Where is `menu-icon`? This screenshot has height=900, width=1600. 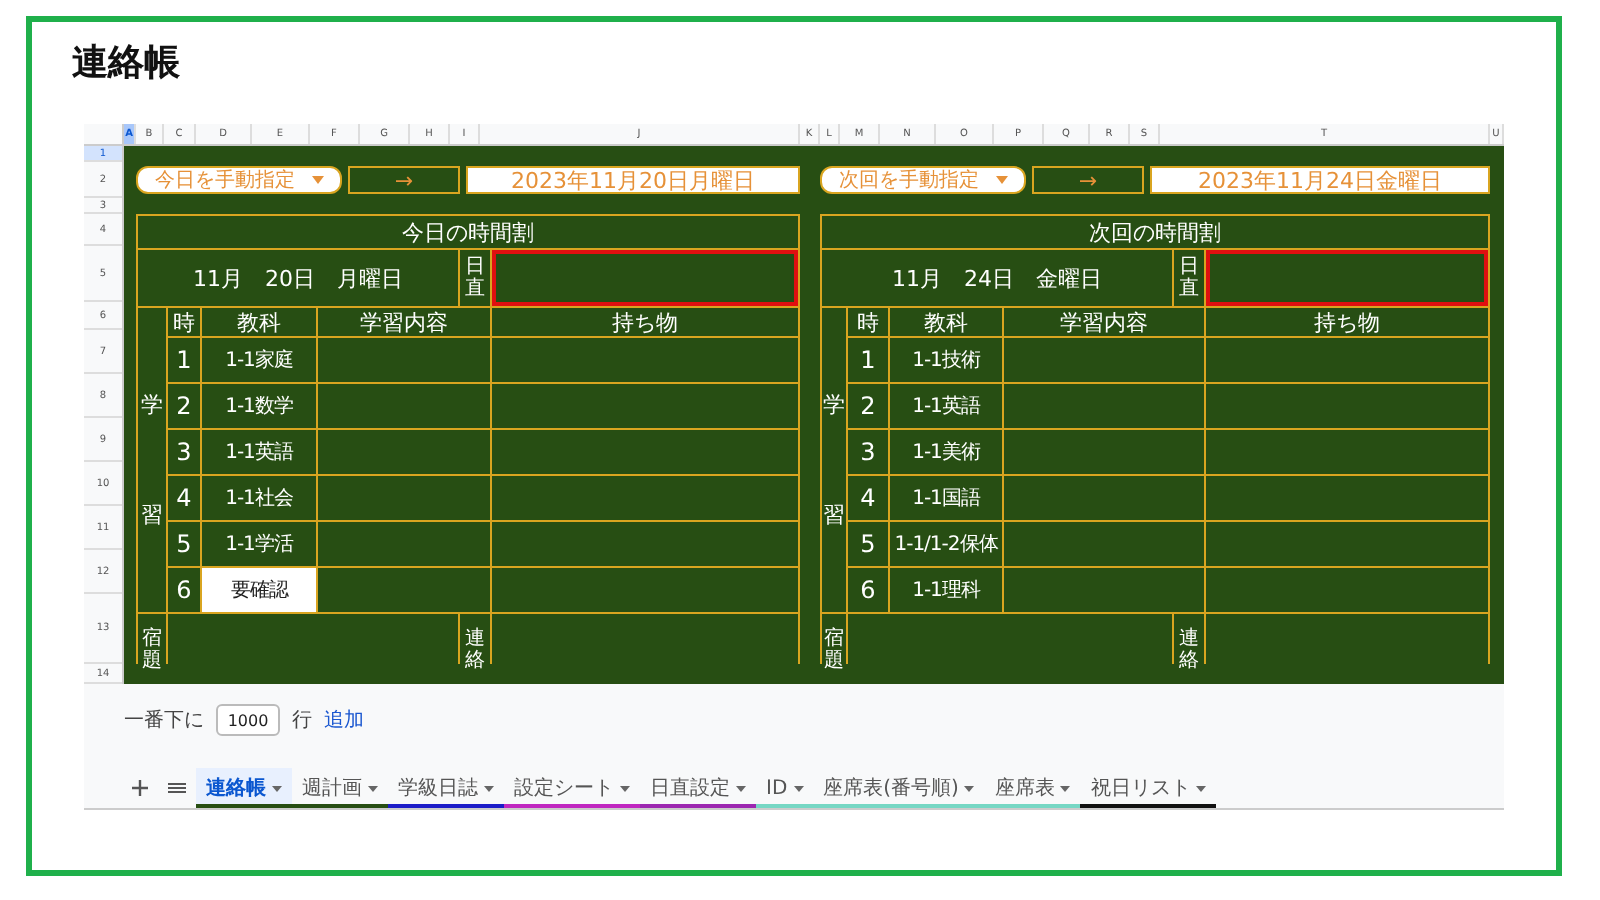
menu-icon is located at coordinates (176, 788).